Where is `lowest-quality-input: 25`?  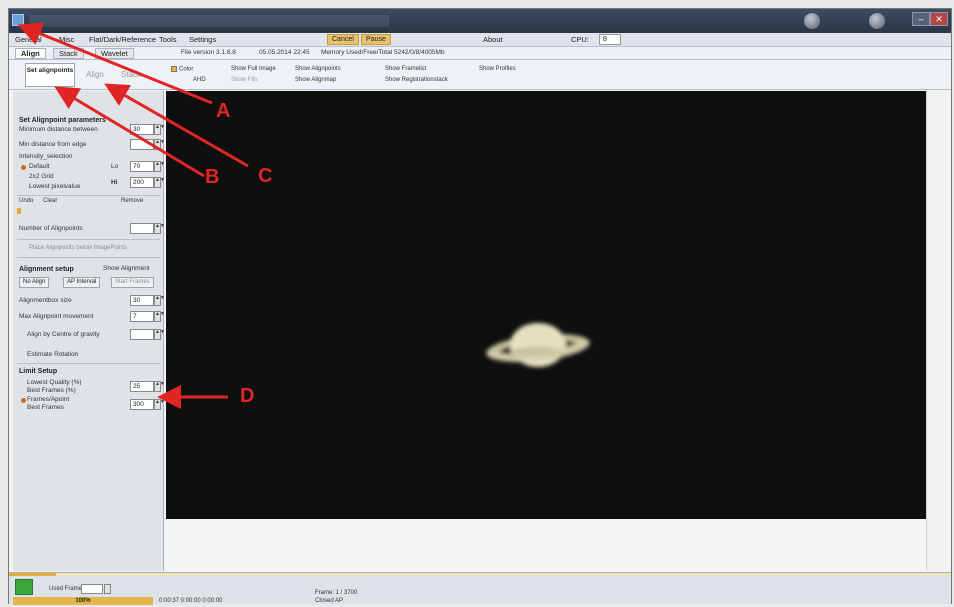 lowest-quality-input: 25 is located at coordinates (142, 386).